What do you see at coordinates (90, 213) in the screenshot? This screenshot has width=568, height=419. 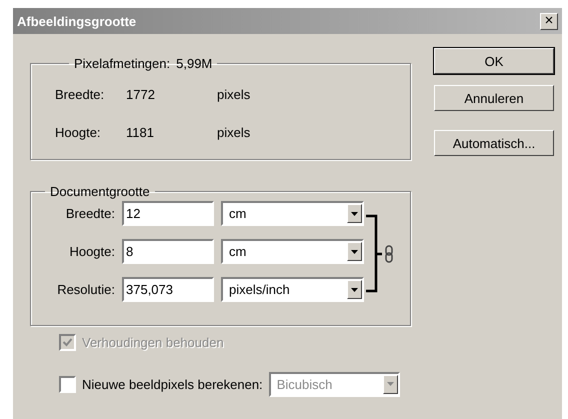 I see `field-label: Breedte:` at bounding box center [90, 213].